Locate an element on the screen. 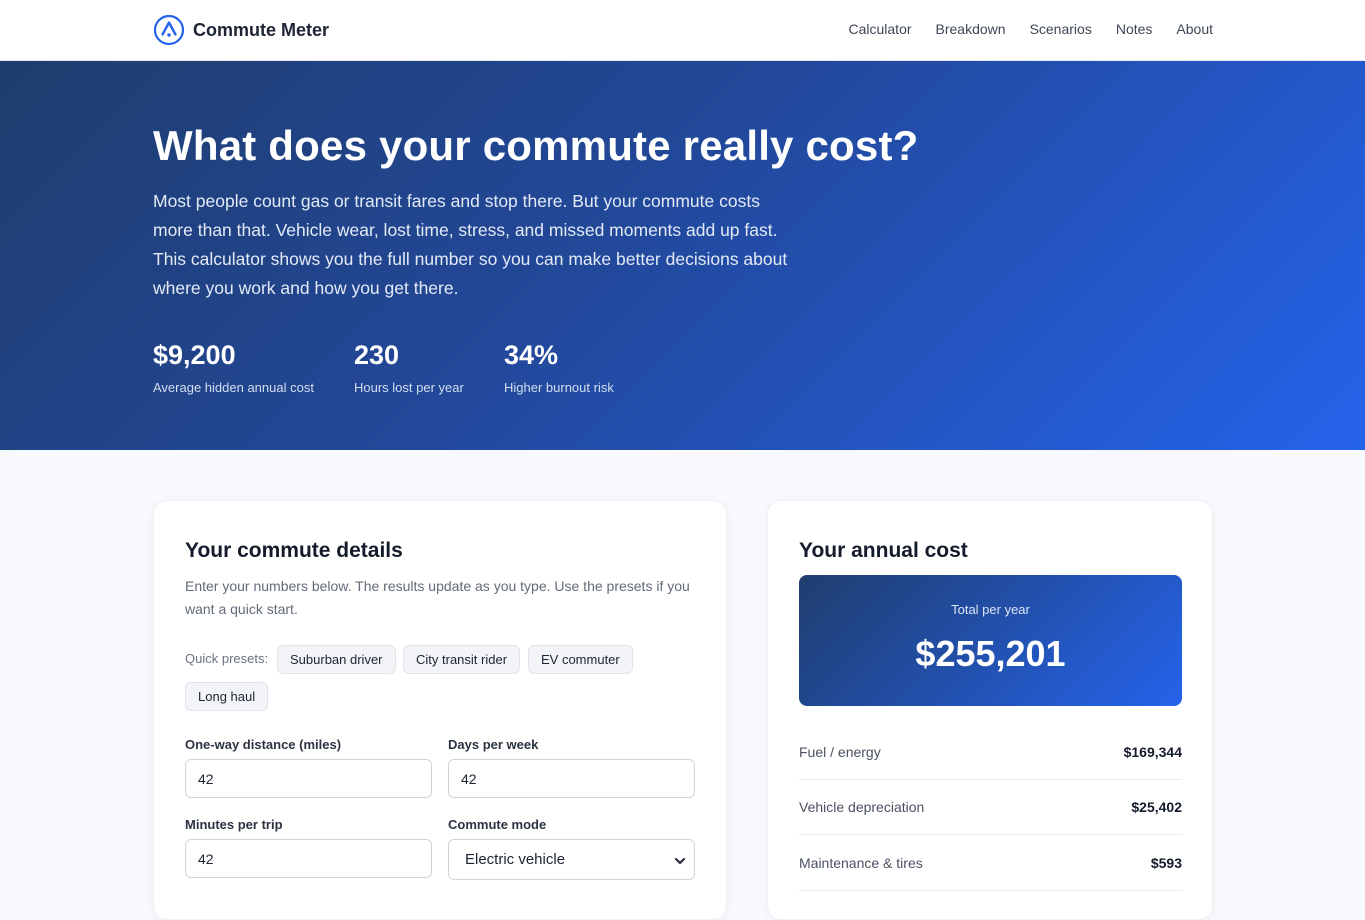 The height and width of the screenshot is (920, 1365). days-input is located at coordinates (571, 778).